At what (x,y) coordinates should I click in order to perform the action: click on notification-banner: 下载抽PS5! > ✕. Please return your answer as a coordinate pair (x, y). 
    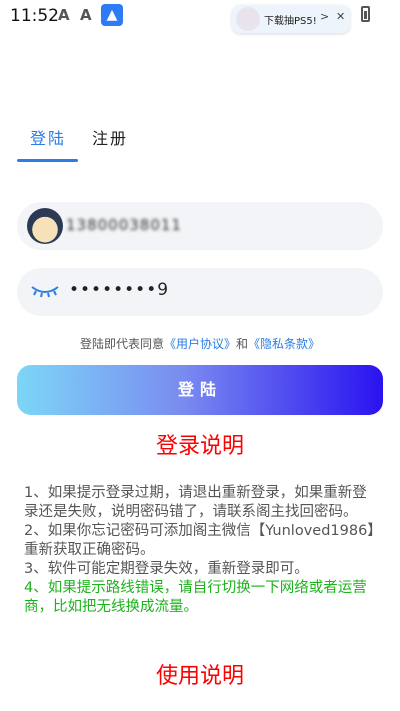
    Looking at the image, I should click on (291, 19).